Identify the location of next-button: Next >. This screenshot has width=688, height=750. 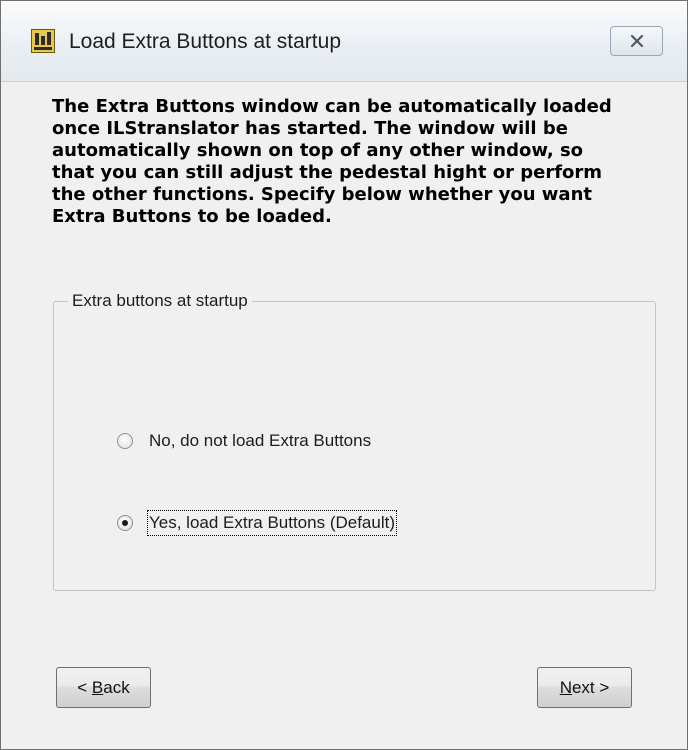
(584, 687).